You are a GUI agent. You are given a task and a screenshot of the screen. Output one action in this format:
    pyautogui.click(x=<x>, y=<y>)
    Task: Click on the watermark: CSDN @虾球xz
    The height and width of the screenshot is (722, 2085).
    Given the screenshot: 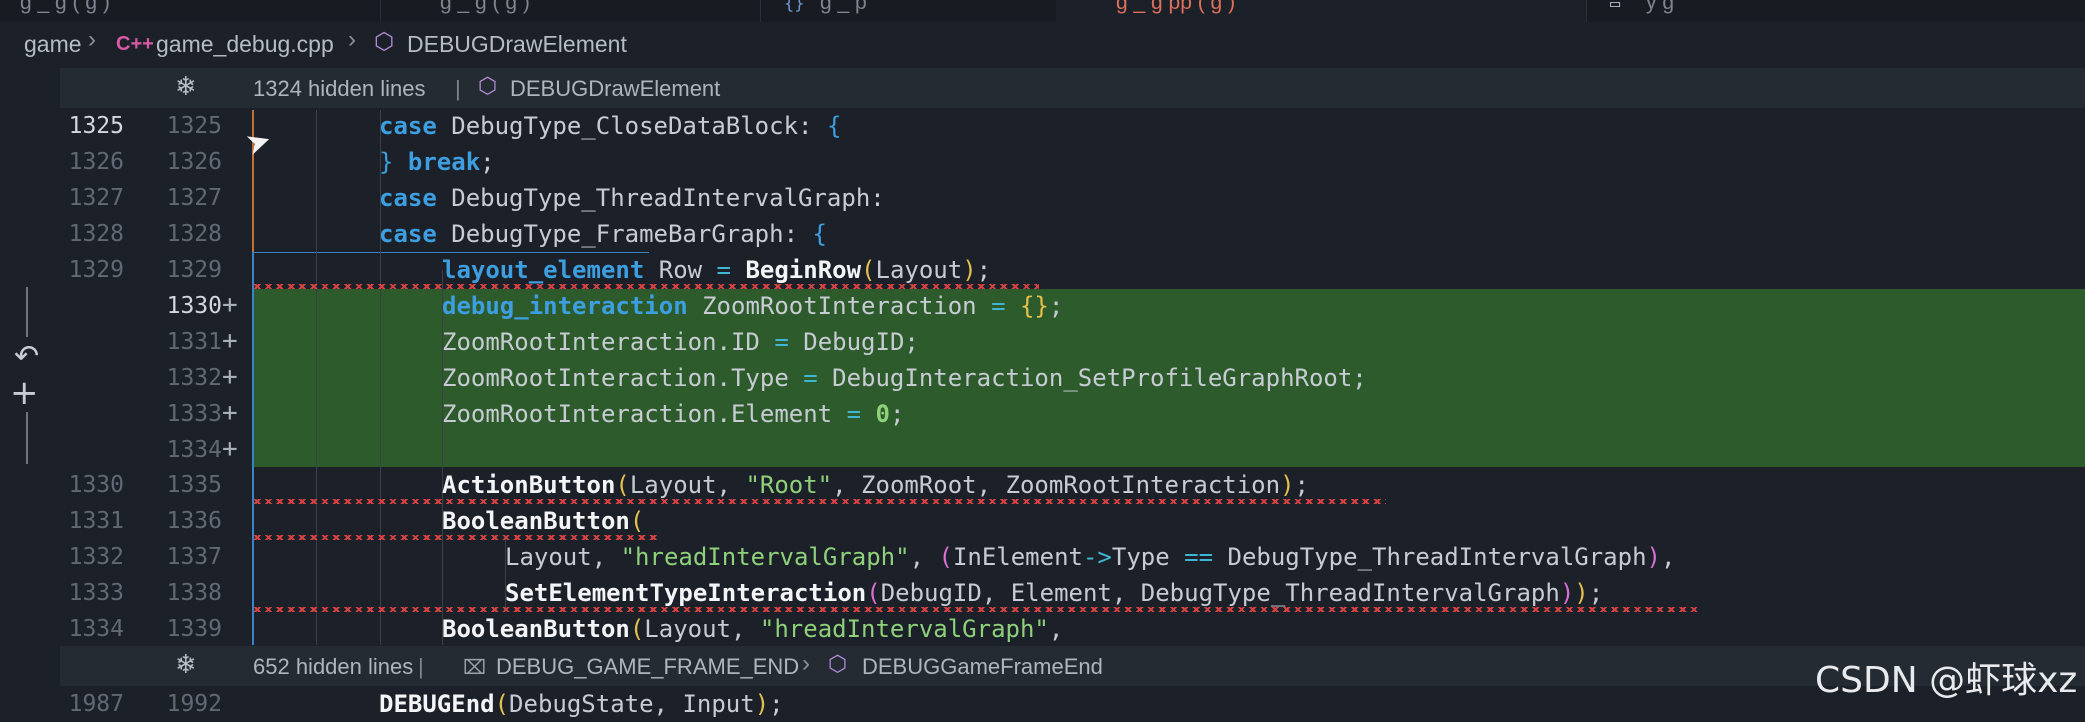 What is the action you would take?
    pyautogui.click(x=1946, y=680)
    